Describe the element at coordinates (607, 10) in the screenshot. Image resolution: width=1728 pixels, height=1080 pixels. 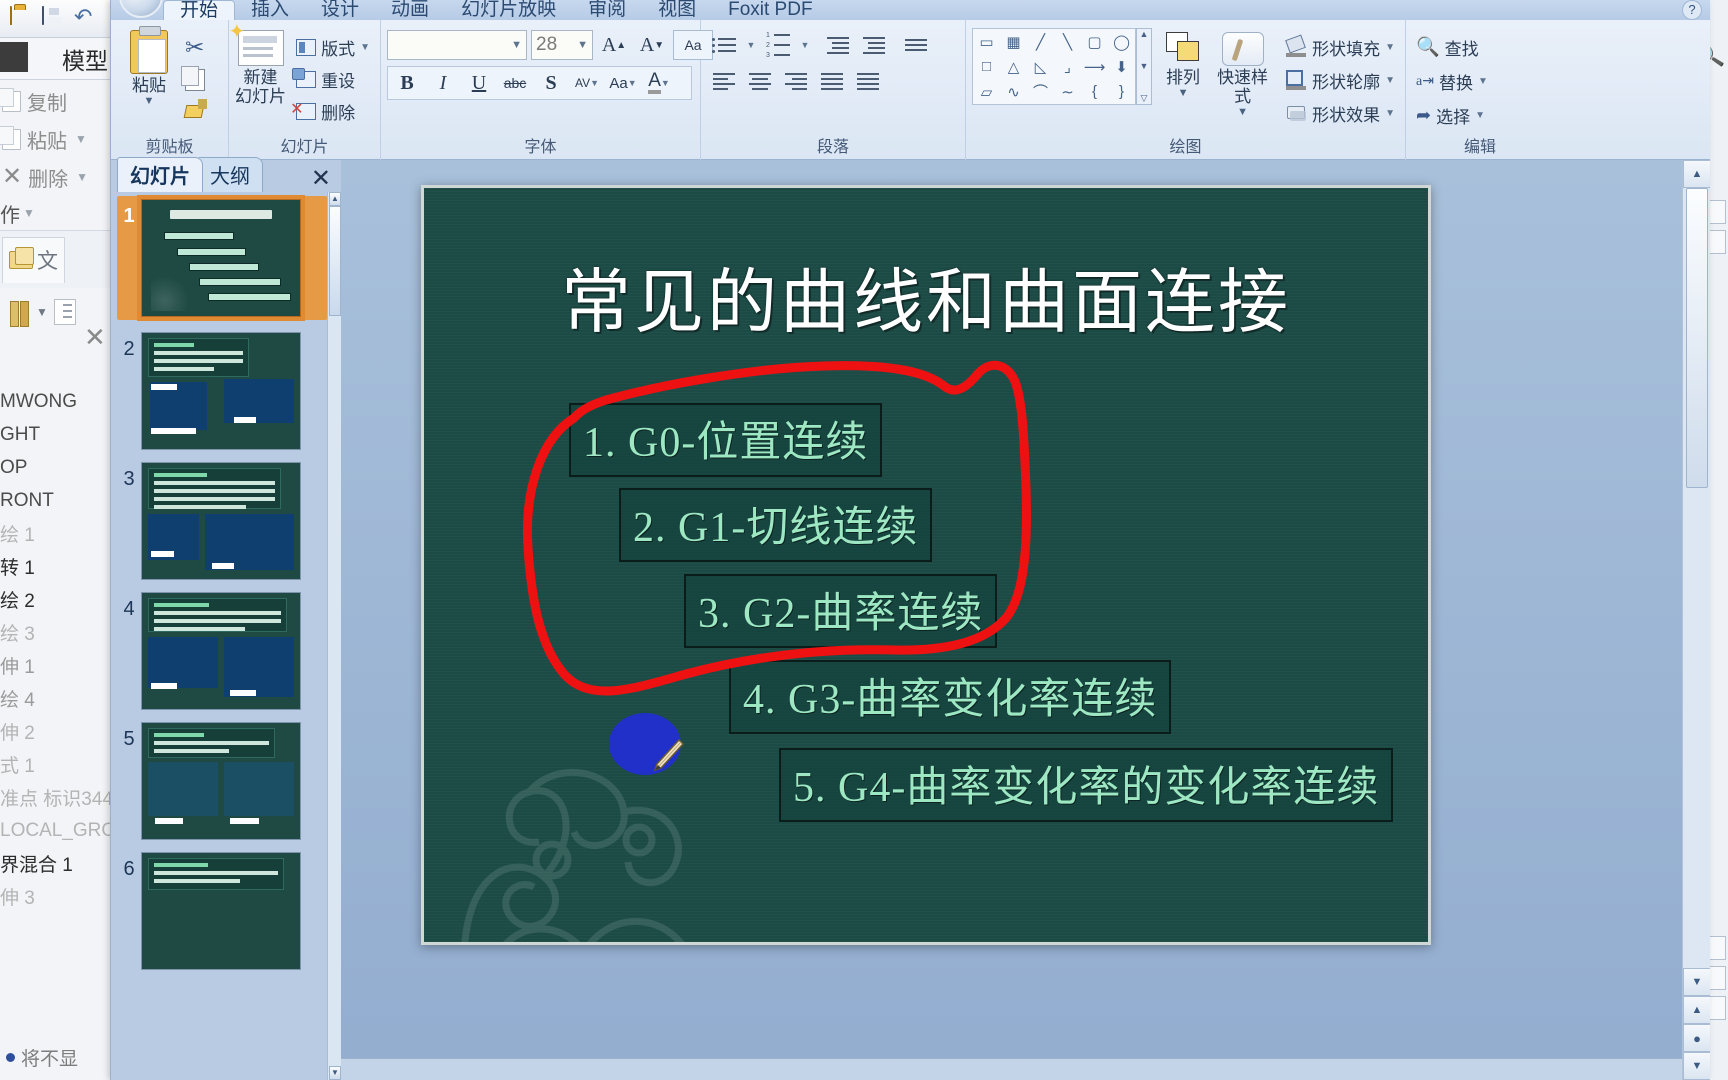
I see `tab-review: 审阅` at that location.